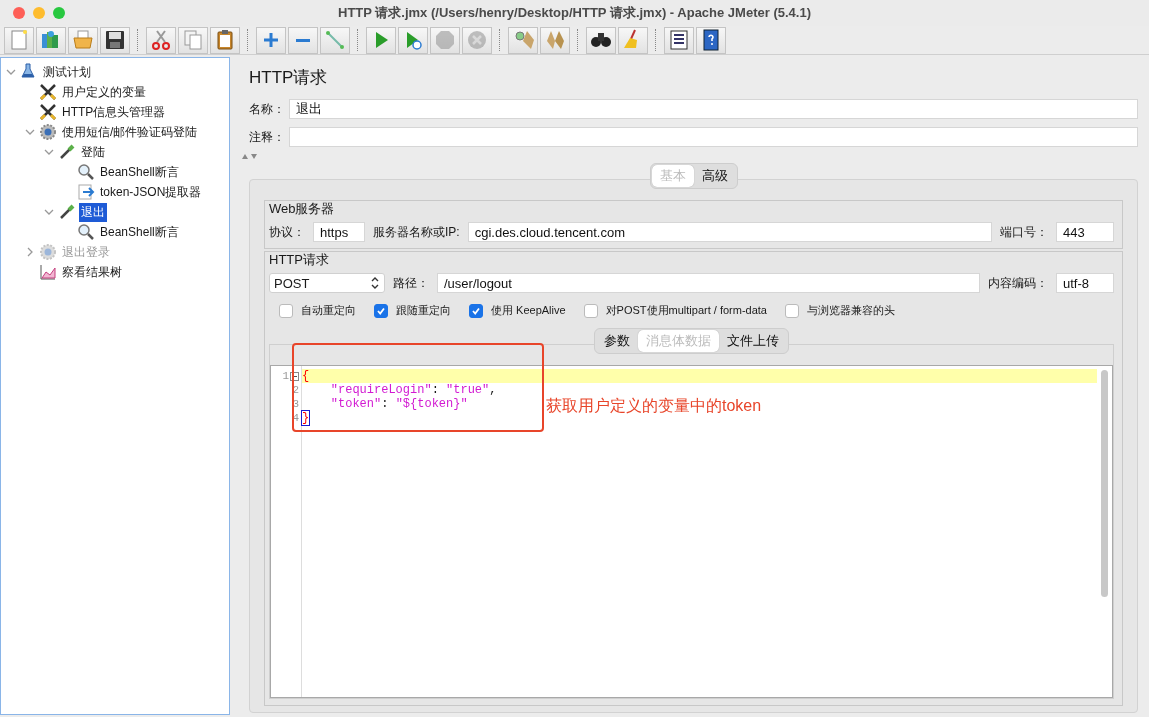 This screenshot has height=717, width=1149. I want to click on list-icon, so click(679, 40).